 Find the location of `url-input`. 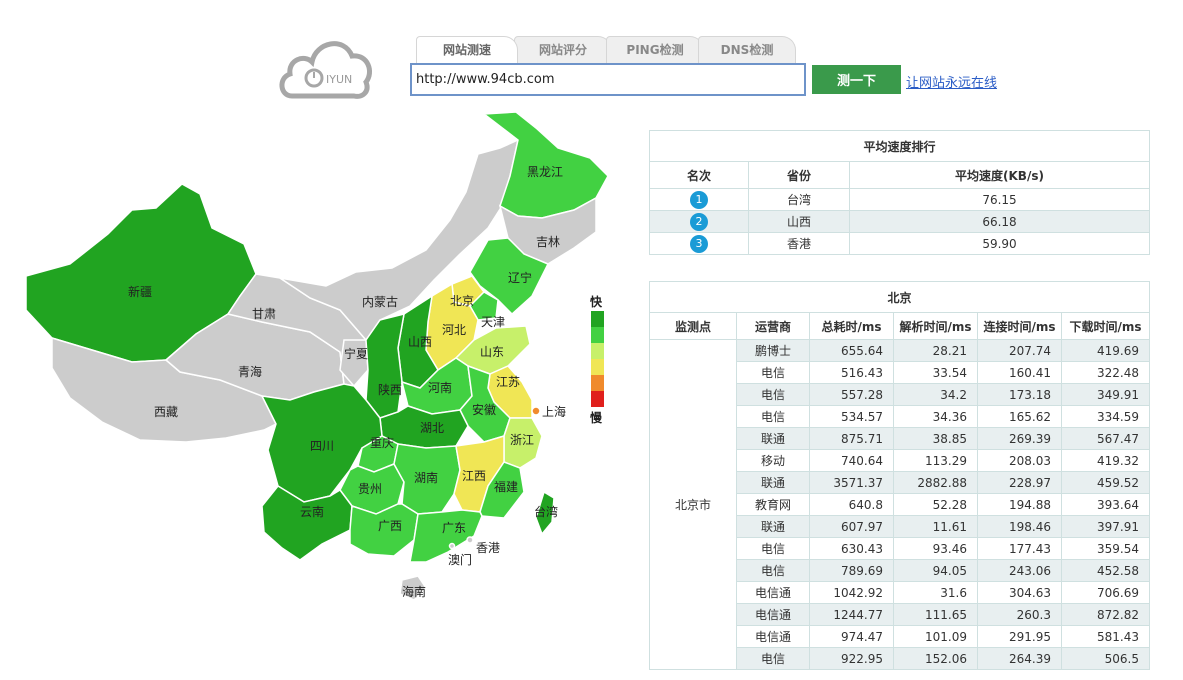

url-input is located at coordinates (608, 79).